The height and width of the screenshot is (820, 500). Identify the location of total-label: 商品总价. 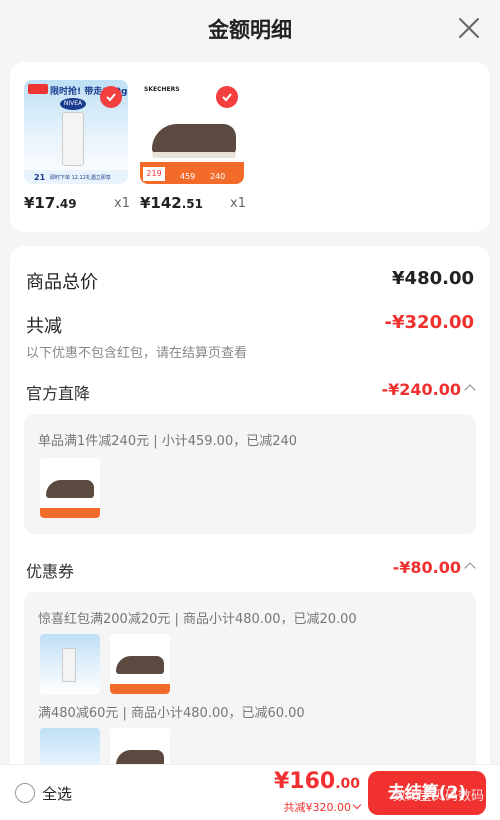
(62, 282).